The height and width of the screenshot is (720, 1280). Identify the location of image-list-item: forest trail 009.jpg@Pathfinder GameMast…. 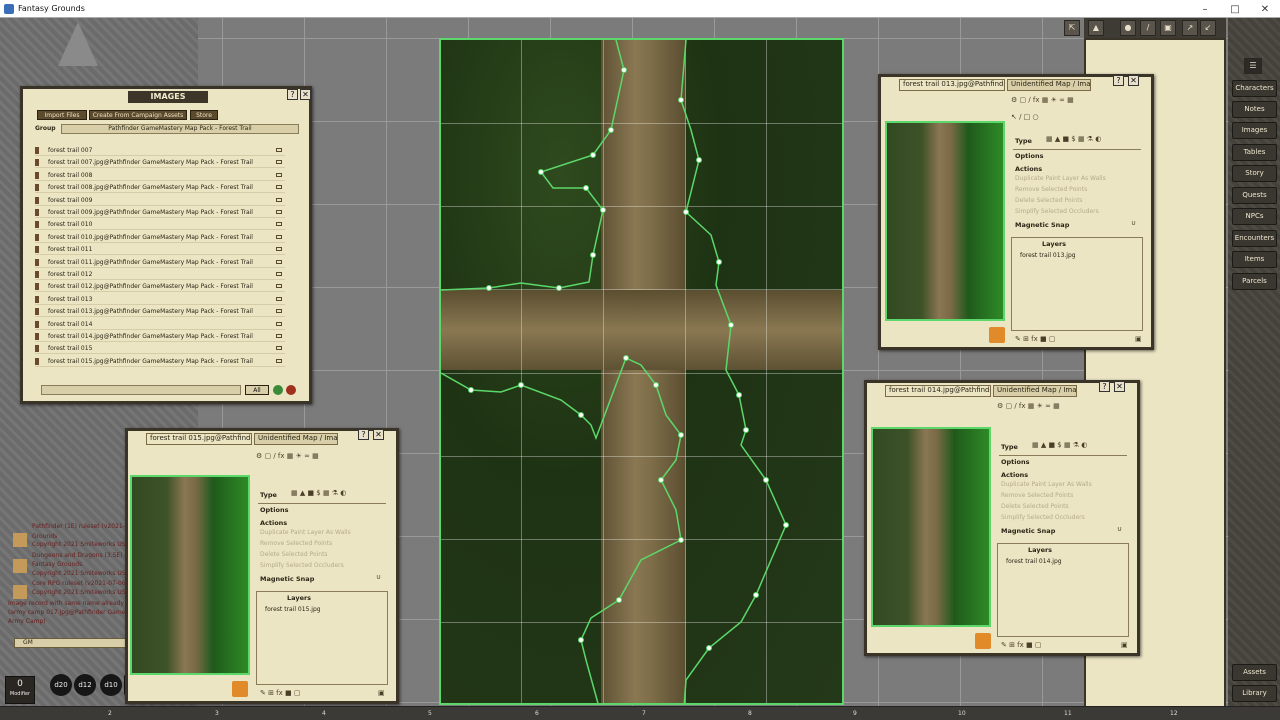
(160, 212).